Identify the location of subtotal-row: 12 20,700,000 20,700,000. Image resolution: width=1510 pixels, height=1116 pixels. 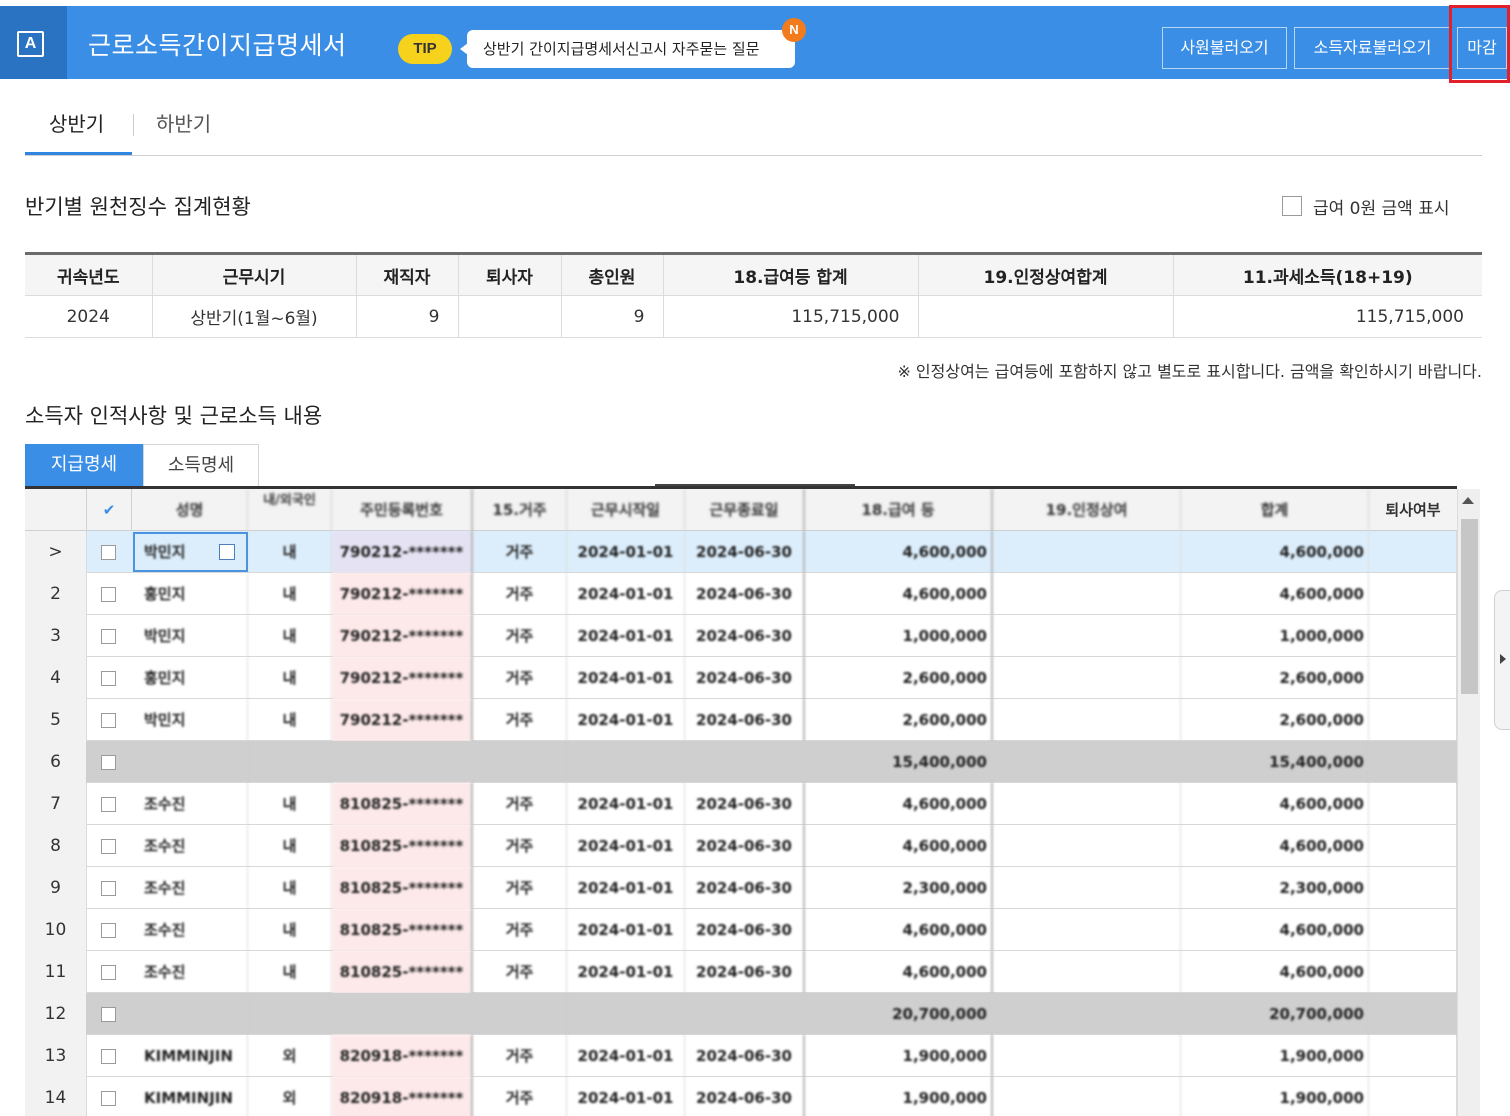
(741, 1014).